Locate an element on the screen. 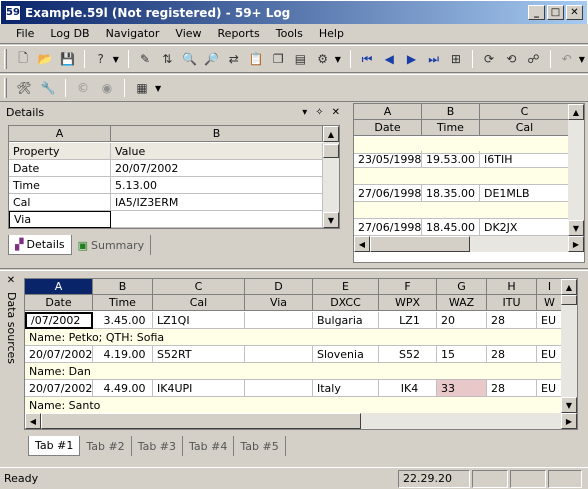  last-record-icon: ⏭ is located at coordinates (434, 59).